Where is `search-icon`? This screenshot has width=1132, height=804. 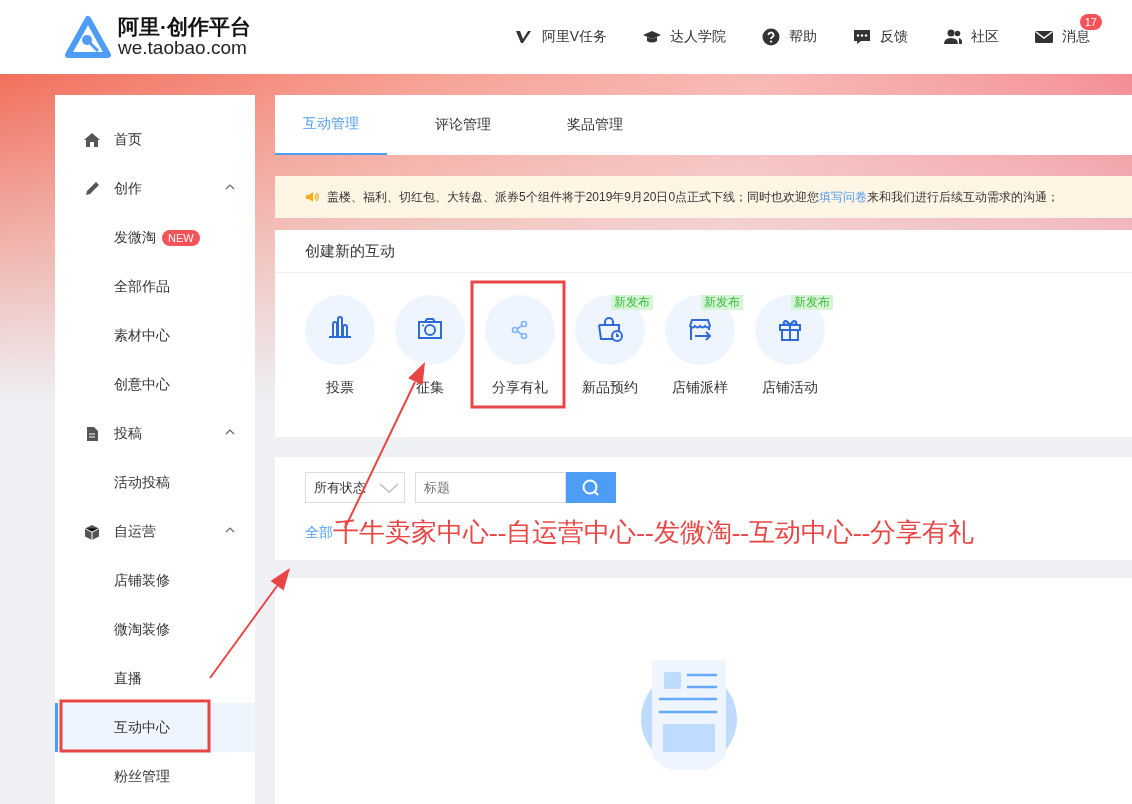
search-icon is located at coordinates (591, 487).